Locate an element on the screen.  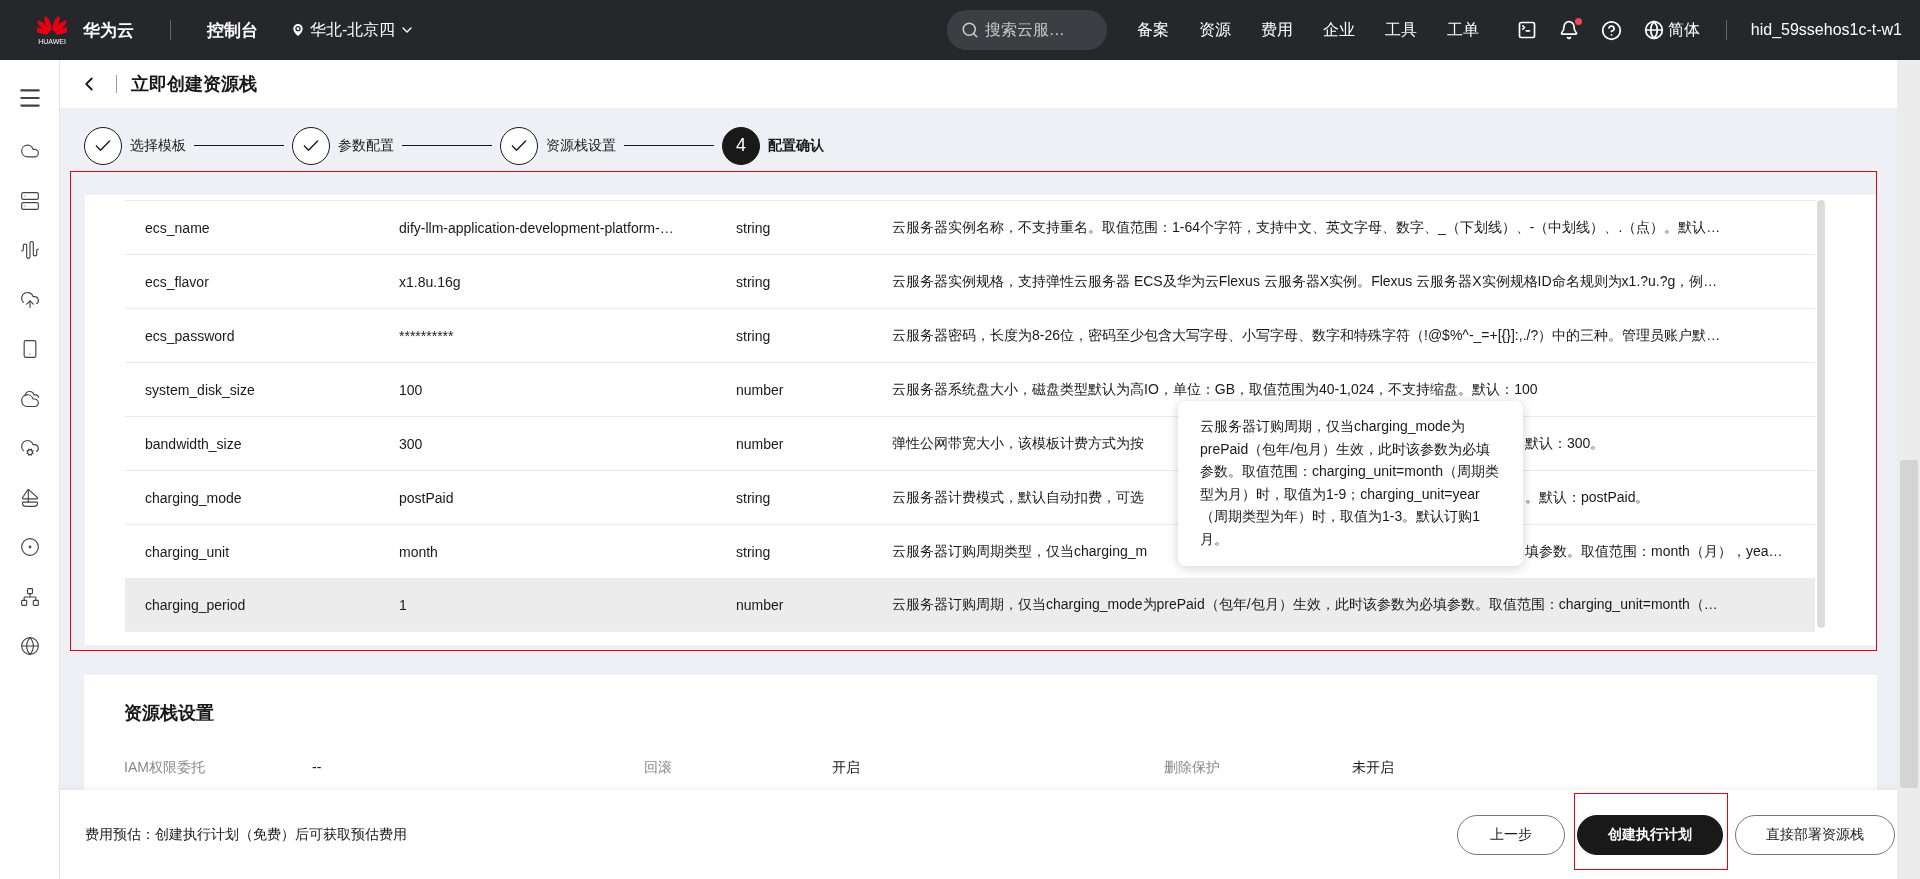
search-icon is located at coordinates (969, 30).